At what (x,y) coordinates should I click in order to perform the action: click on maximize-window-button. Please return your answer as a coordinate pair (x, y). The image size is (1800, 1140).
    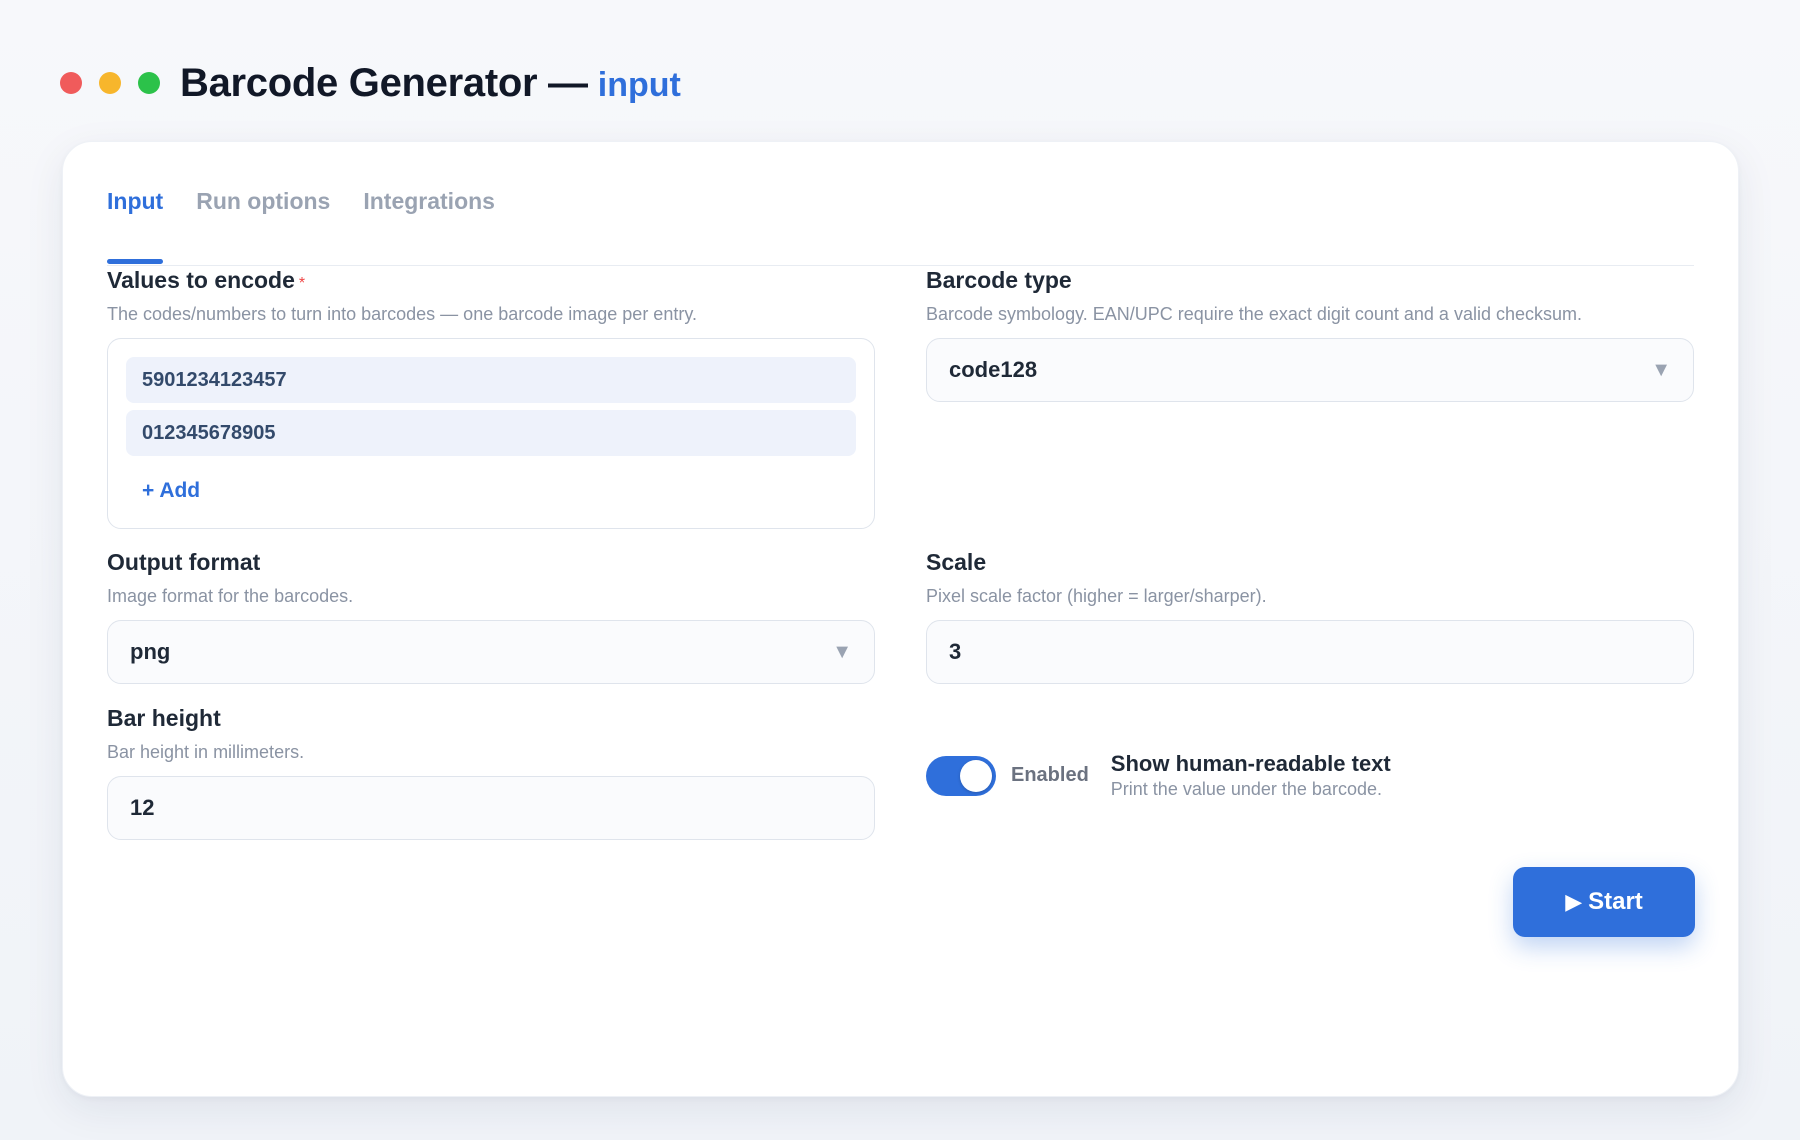
    Looking at the image, I should click on (149, 83).